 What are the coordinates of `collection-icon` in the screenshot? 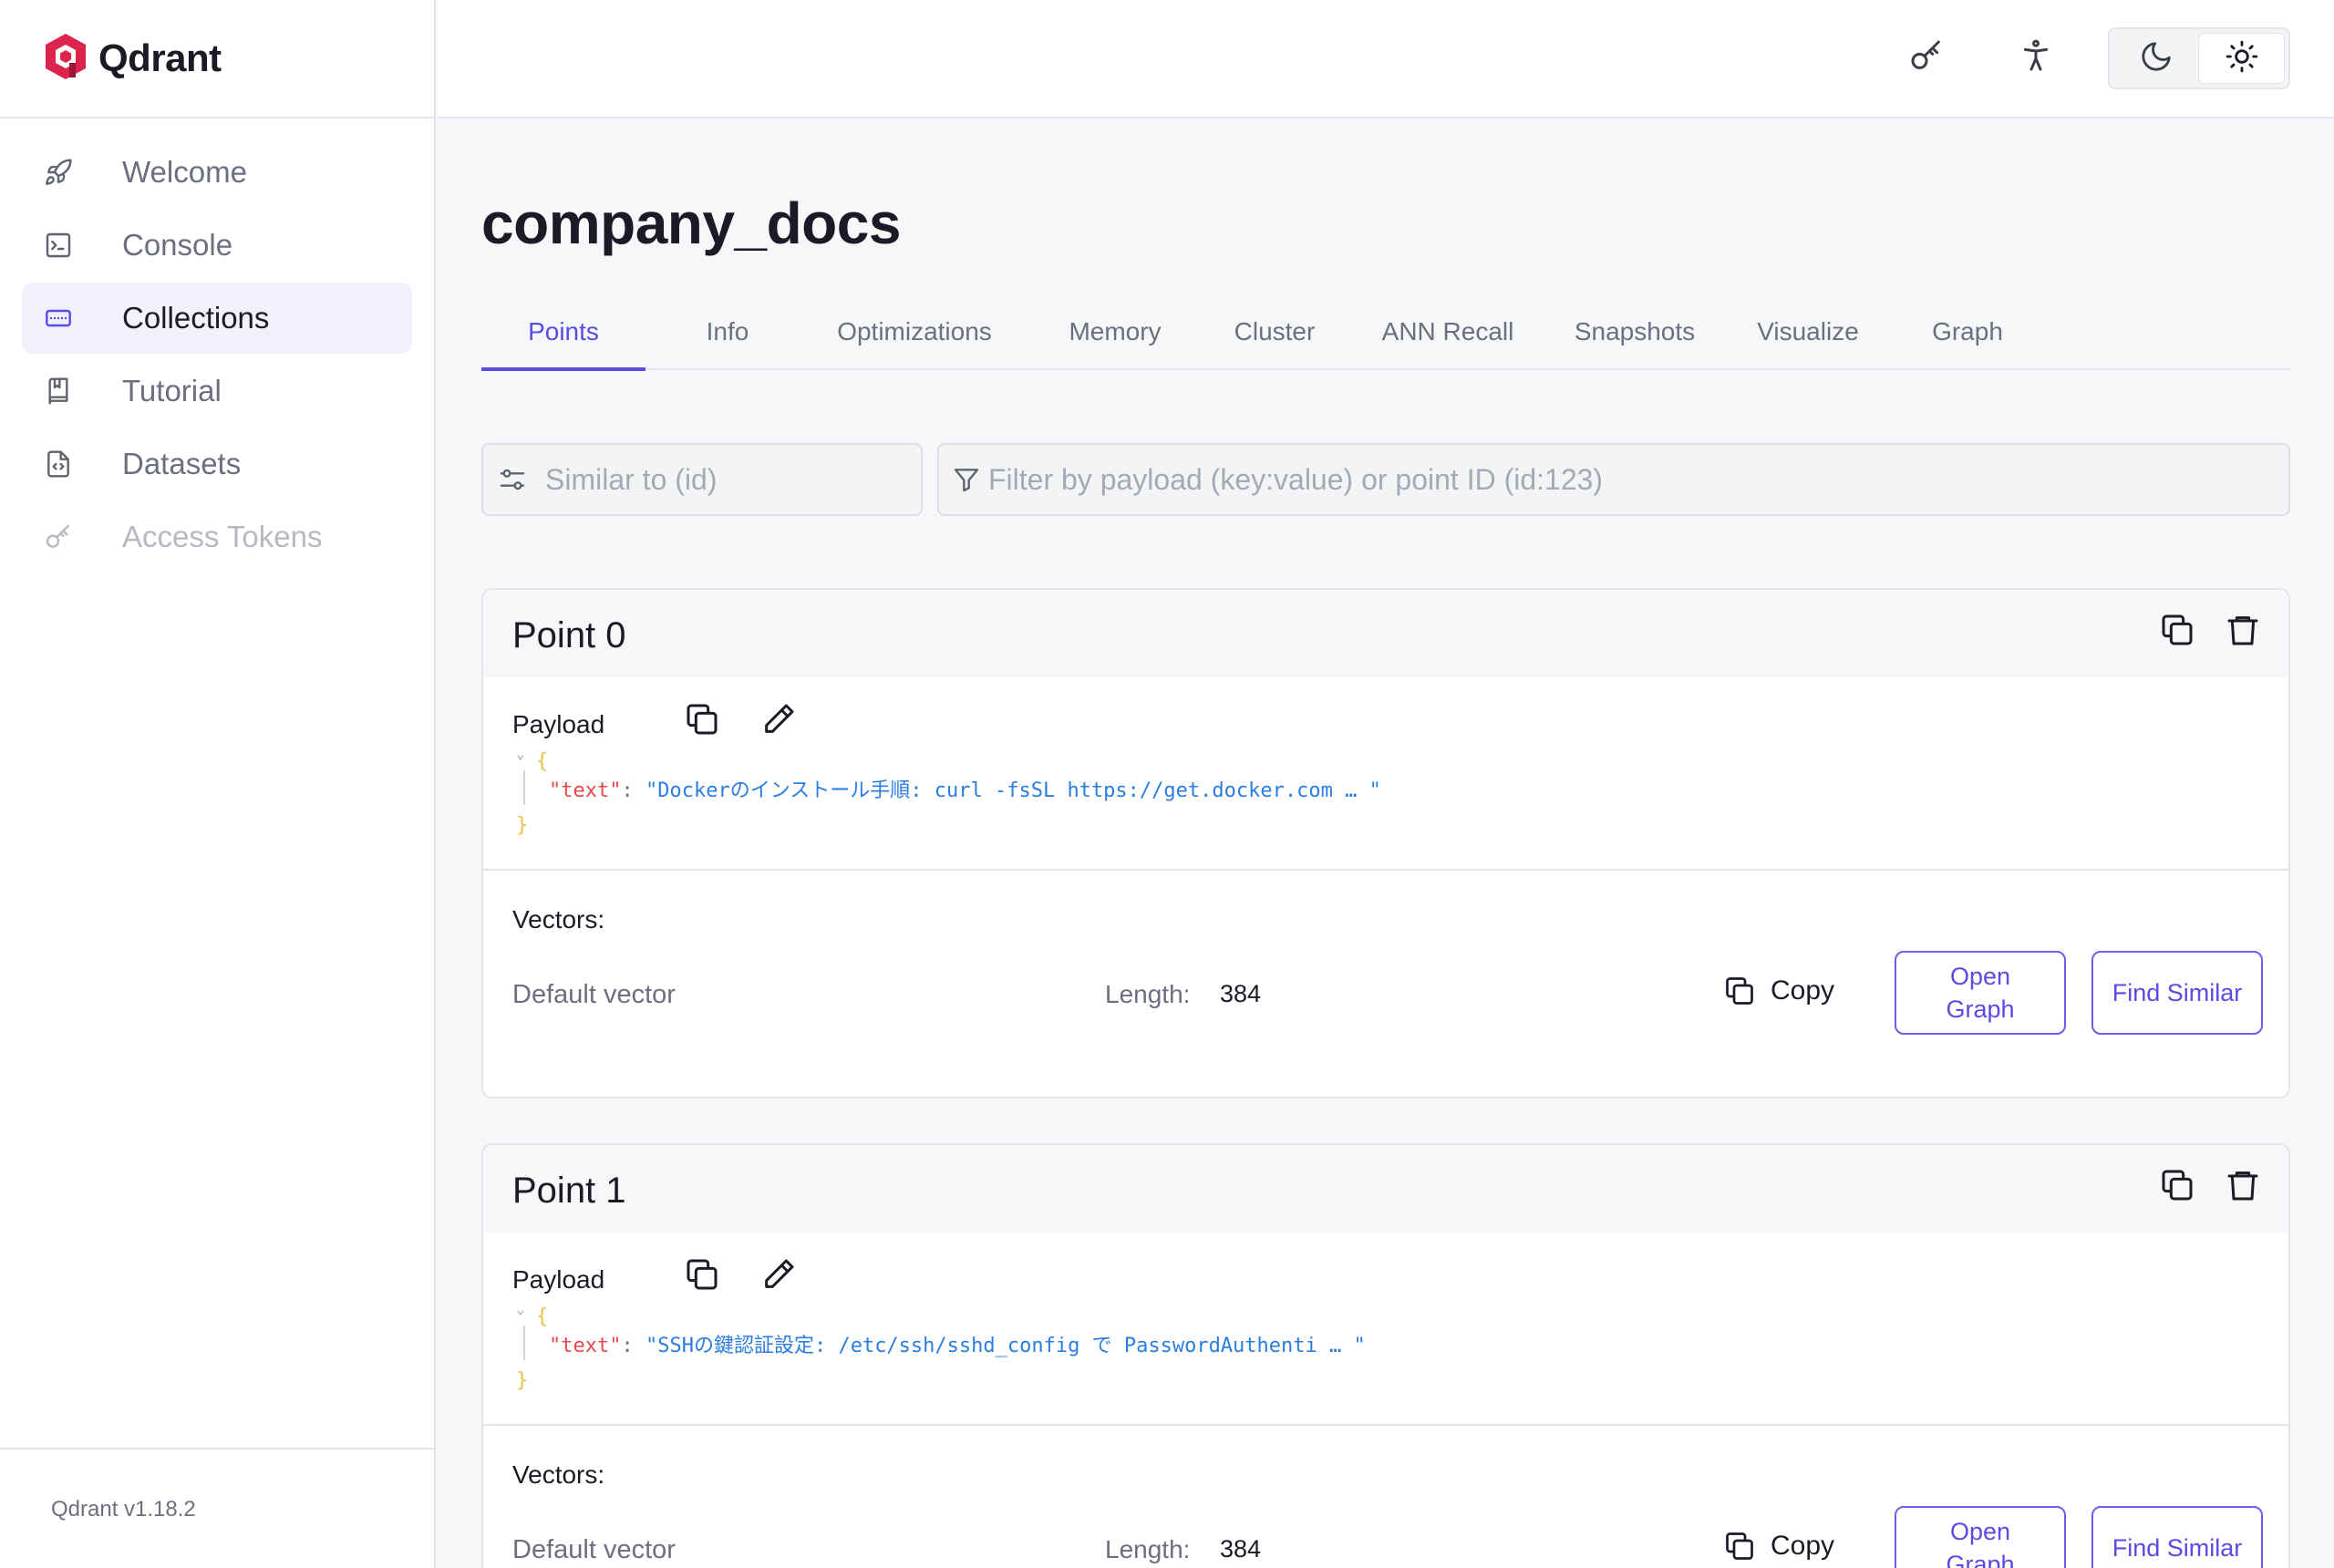 It's located at (59, 318).